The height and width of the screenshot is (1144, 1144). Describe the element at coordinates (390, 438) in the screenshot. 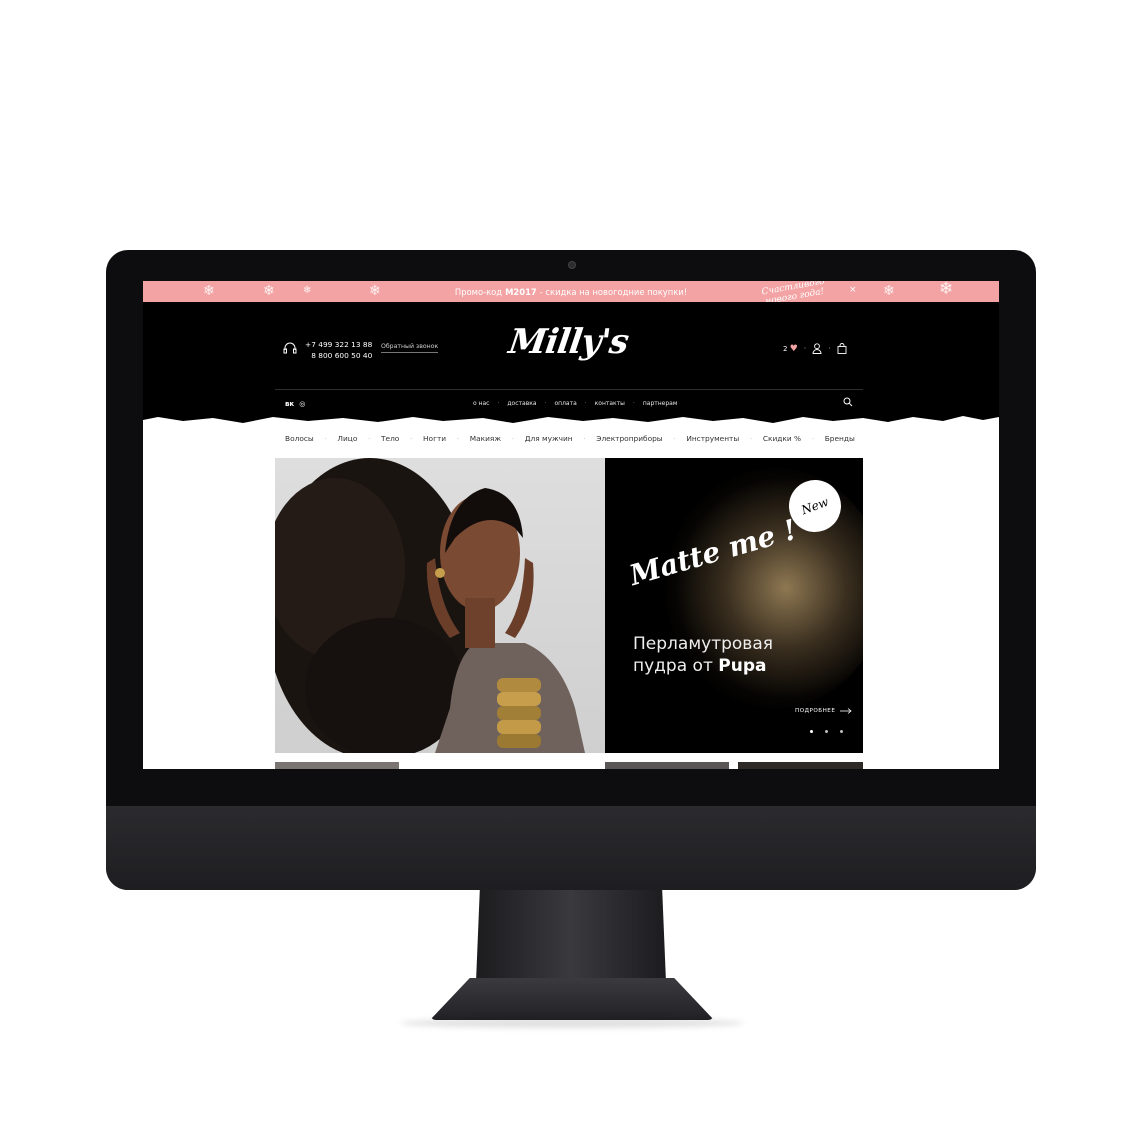

I see `category-body: Тело` at that location.